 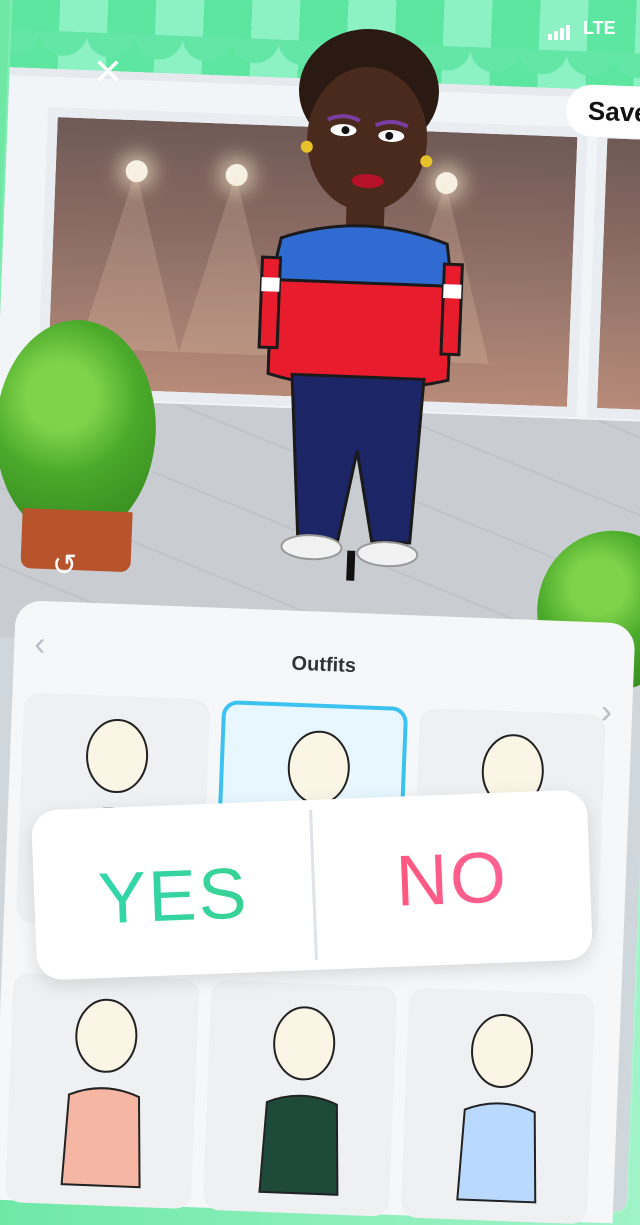 What do you see at coordinates (324, 665) in the screenshot?
I see `panel-title: Outfits` at bounding box center [324, 665].